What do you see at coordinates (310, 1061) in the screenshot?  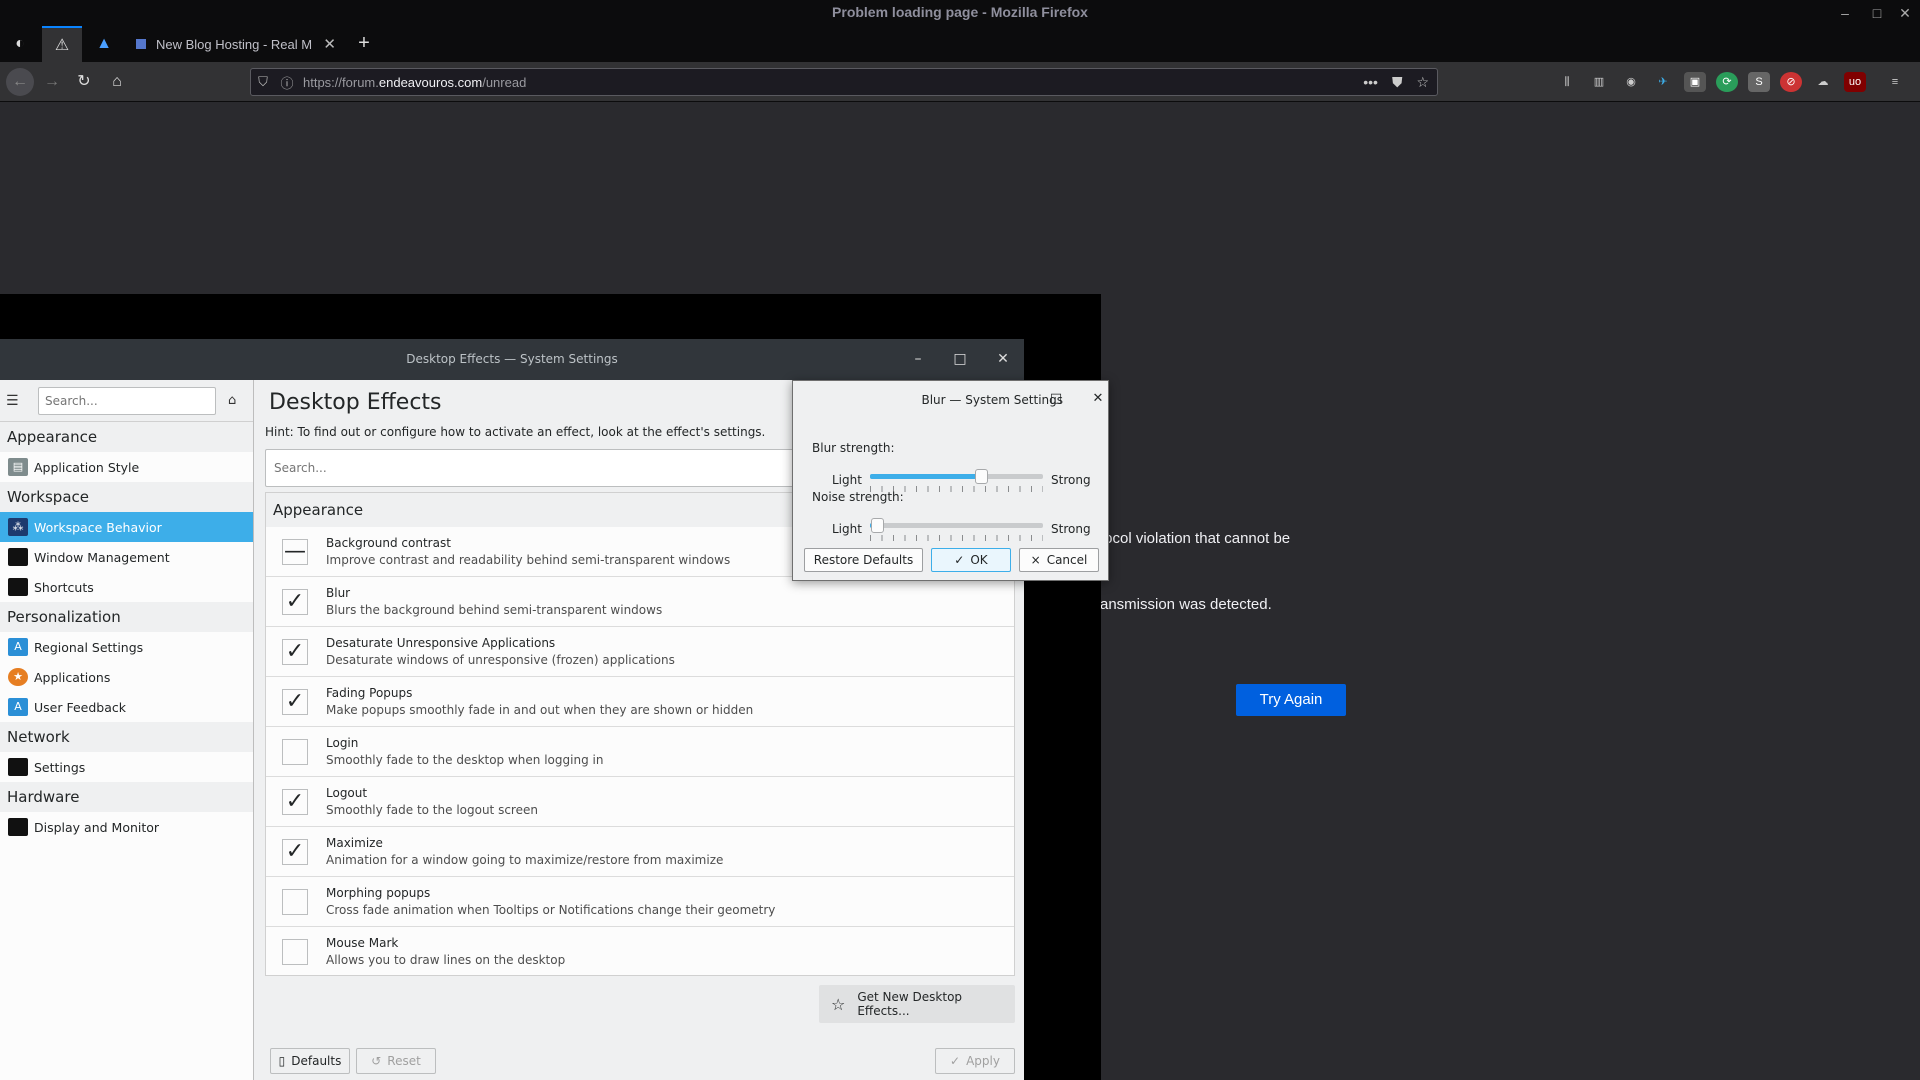 I see `defaults-button: ▯ Defaults` at bounding box center [310, 1061].